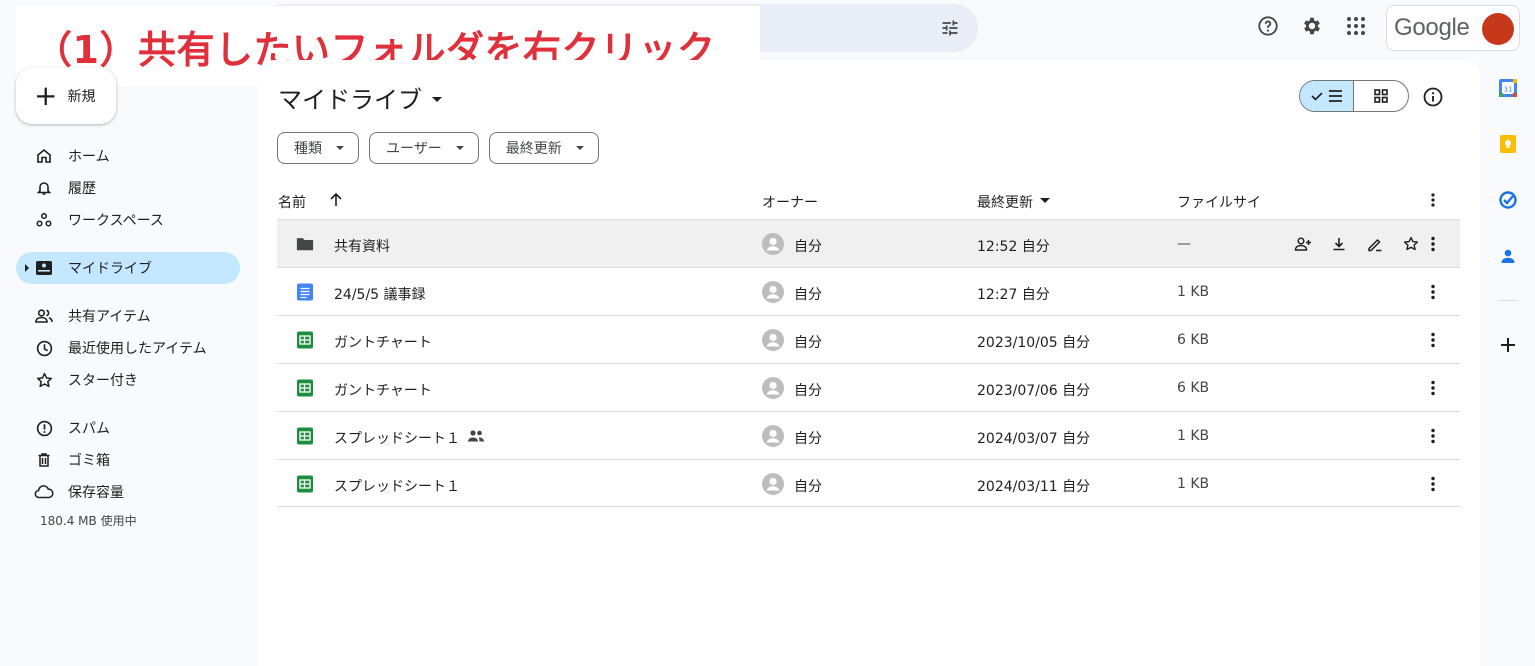 The image size is (1535, 666). I want to click on sidebar-item-label: 共有アイテム, so click(109, 317).